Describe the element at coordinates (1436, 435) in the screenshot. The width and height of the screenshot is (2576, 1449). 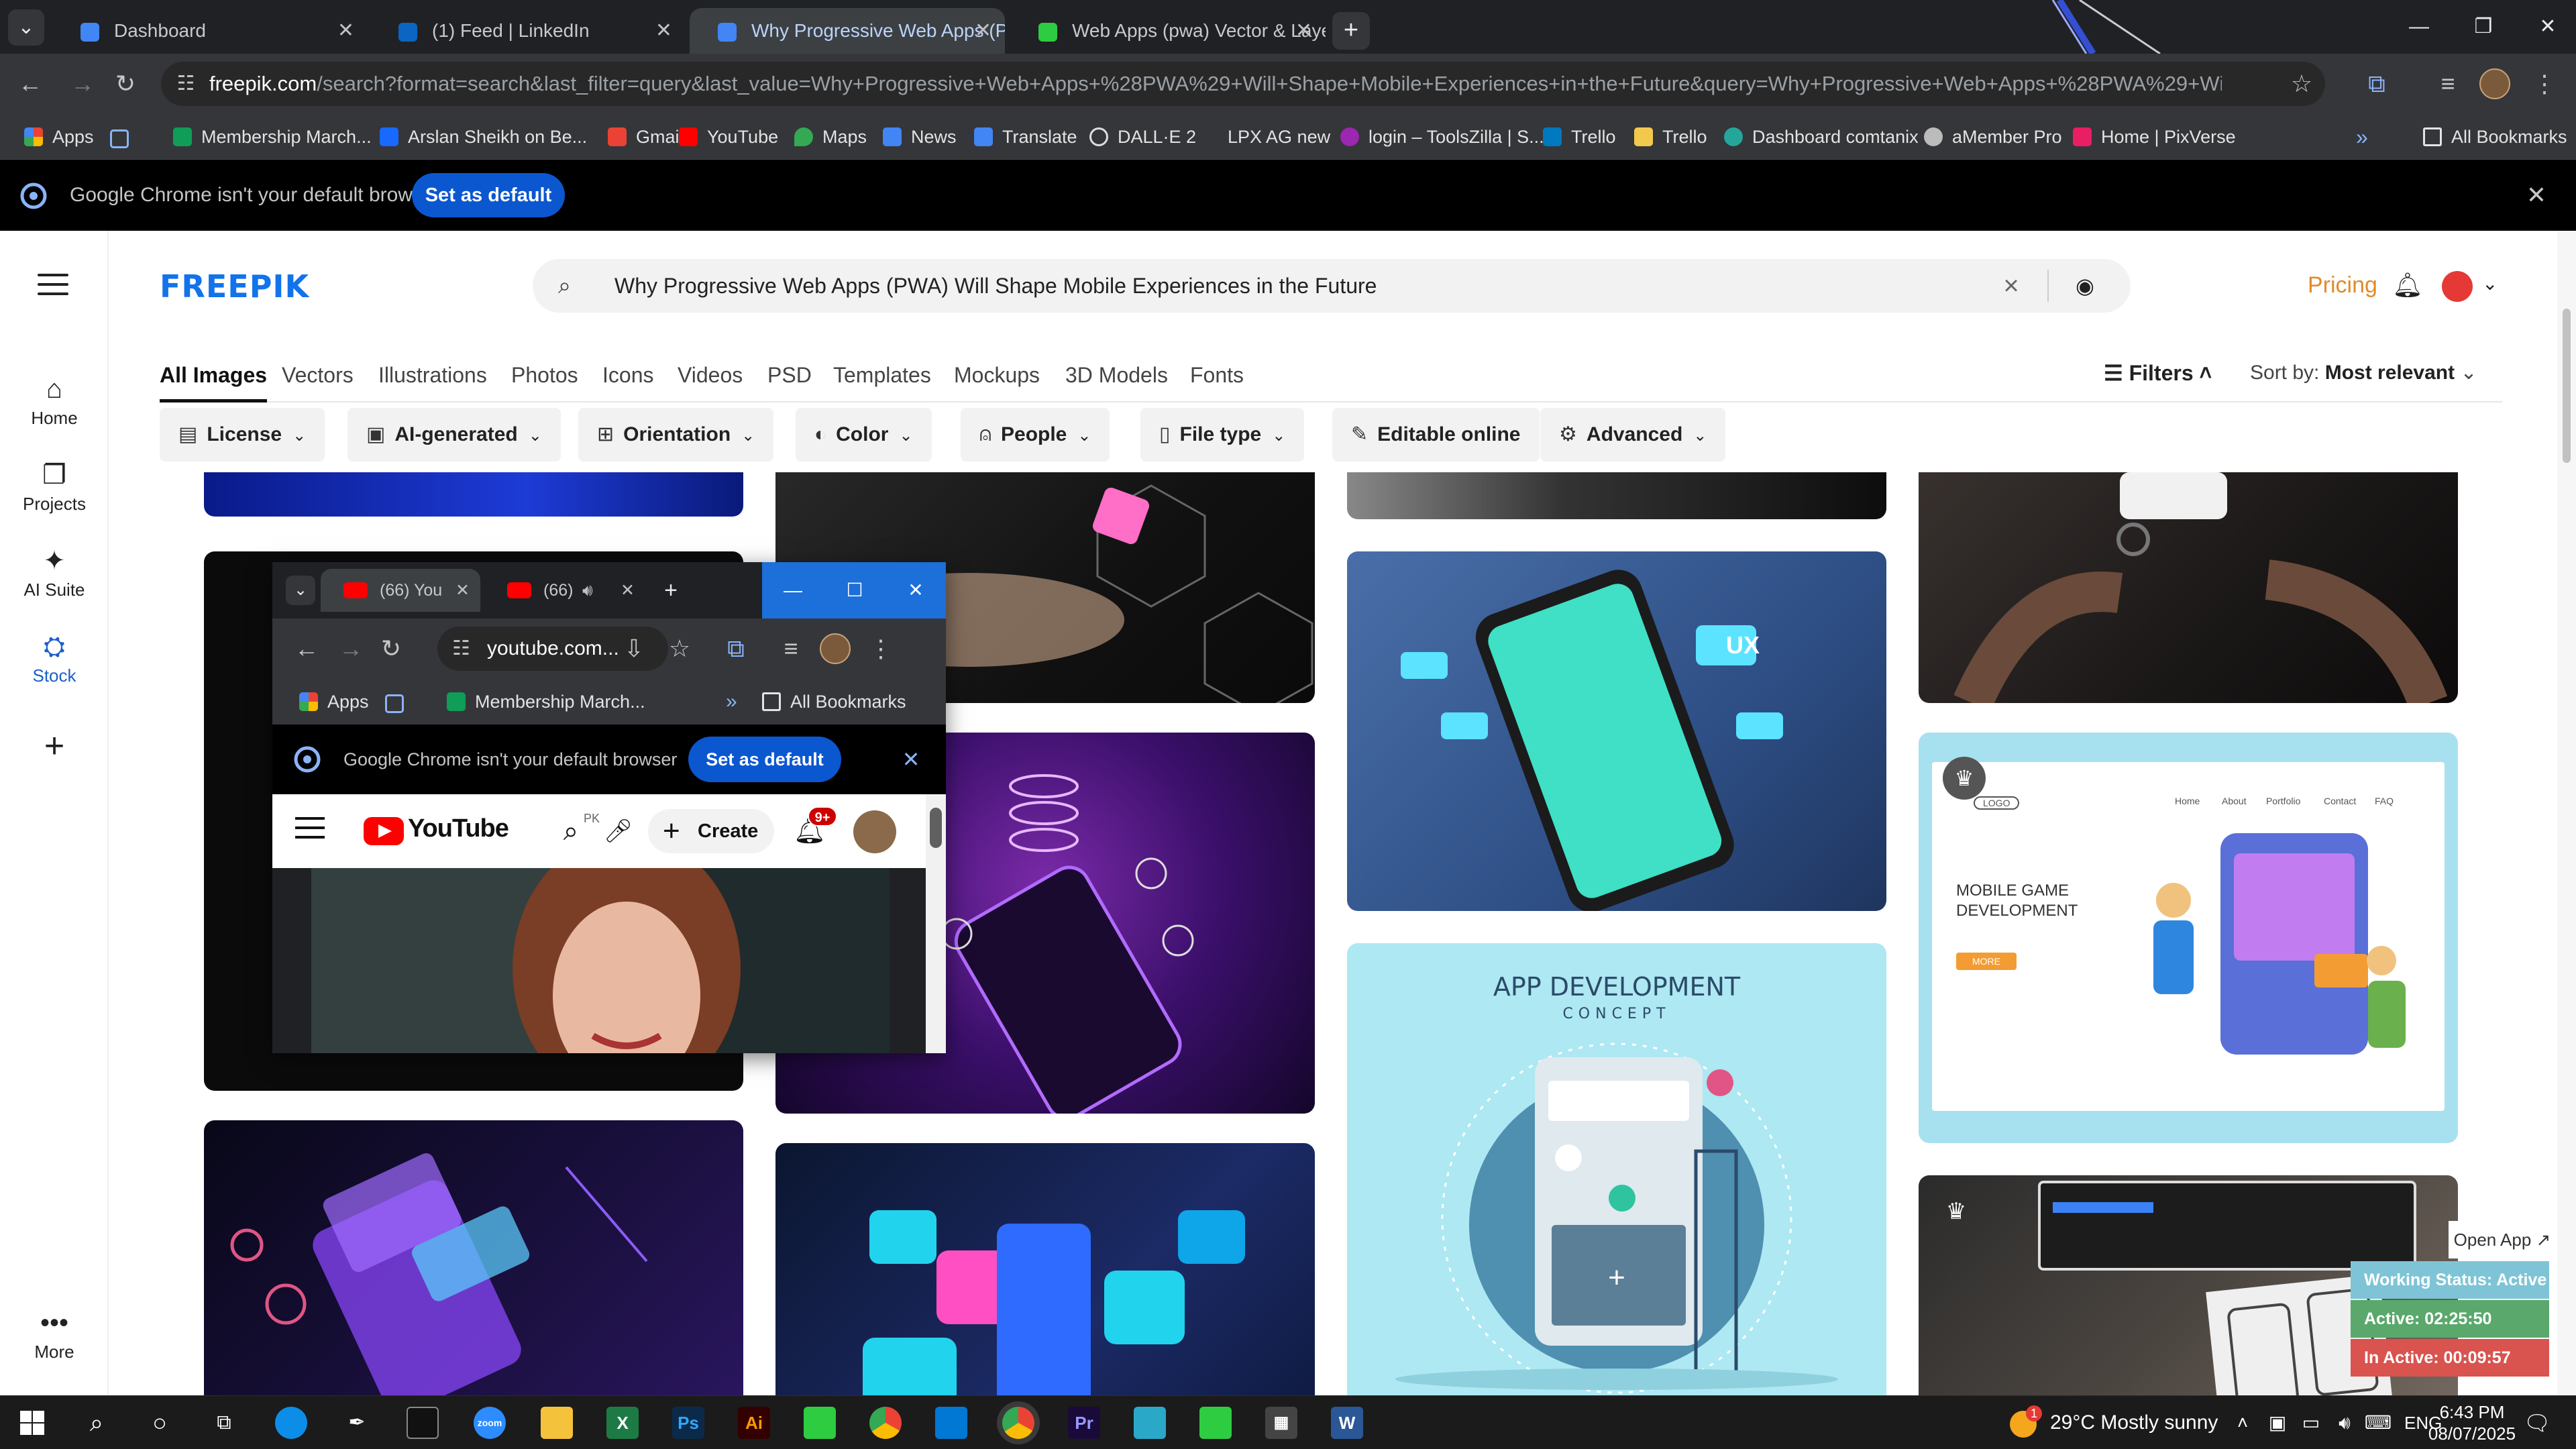
I see `filter-editable-online: ✎ Editable online` at that location.